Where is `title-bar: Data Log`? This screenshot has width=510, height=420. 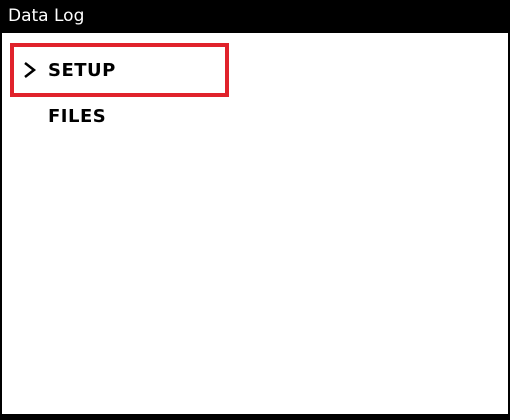
title-bar: Data Log is located at coordinates (255, 16).